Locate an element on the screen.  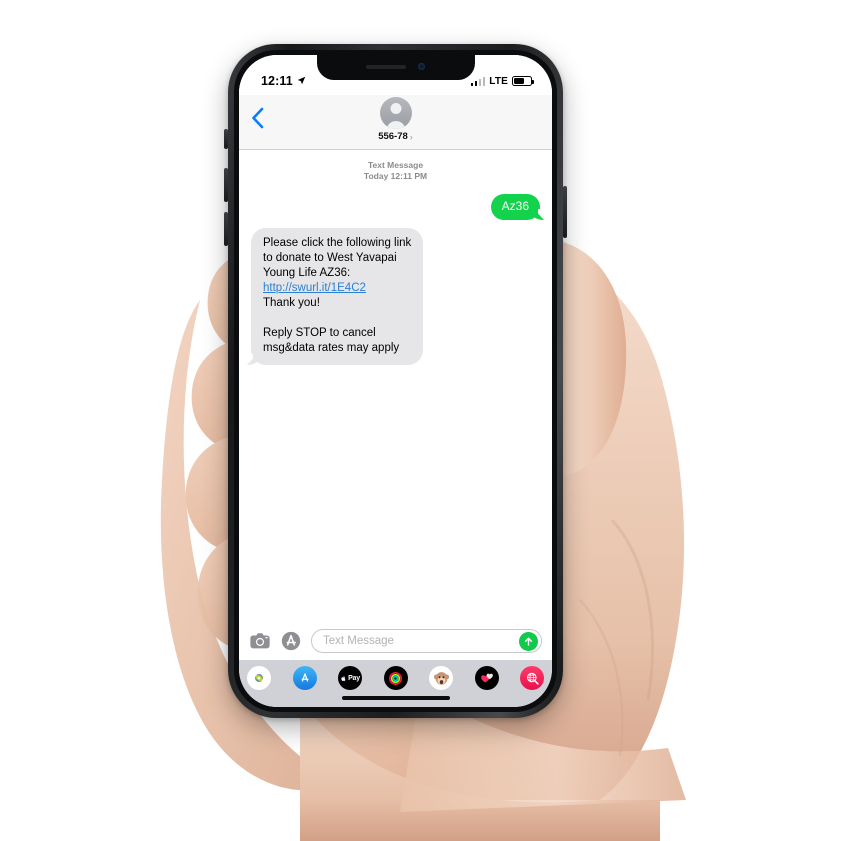
power-button is located at coordinates (565, 212).